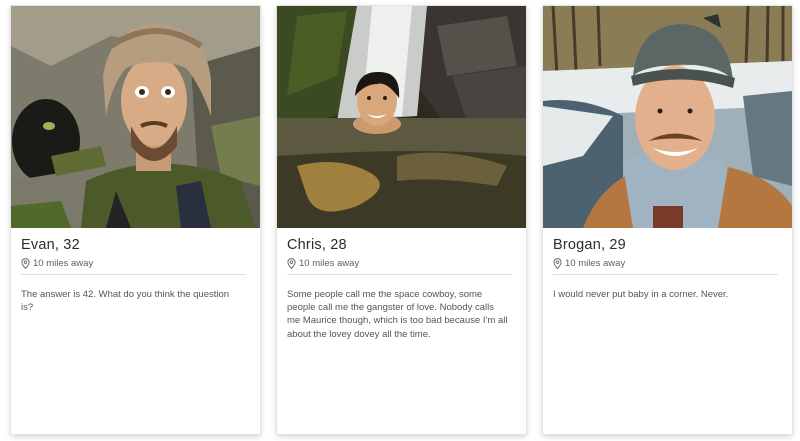 The width and height of the screenshot is (800, 441). What do you see at coordinates (589, 245) in the screenshot?
I see `profile-name: Brogan, 29` at bounding box center [589, 245].